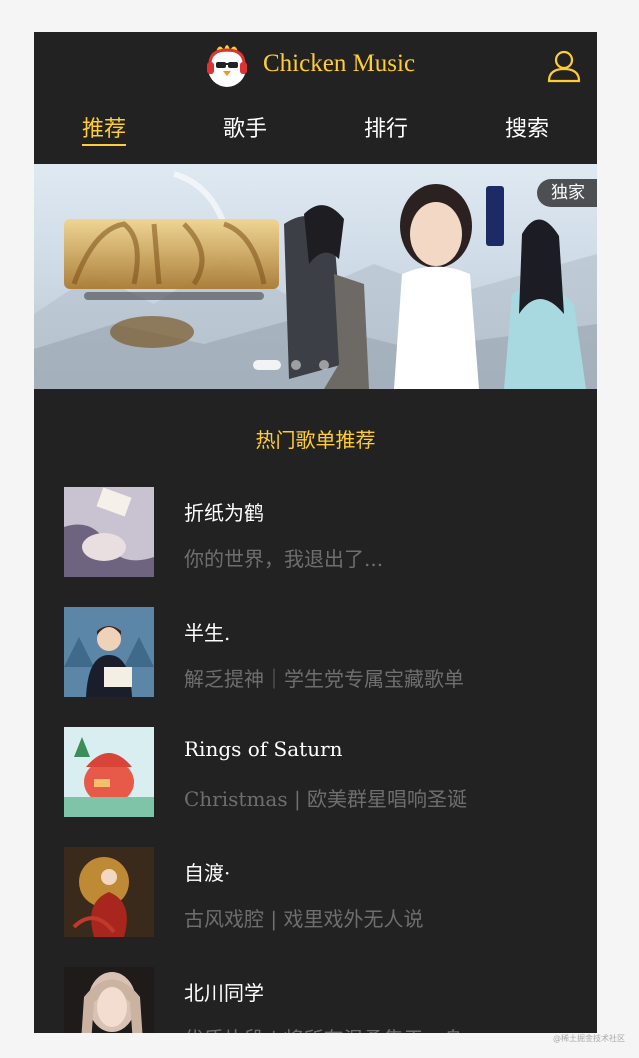 Image resolution: width=639 pixels, height=1058 pixels. Describe the element at coordinates (207, 633) in the screenshot. I see `playlist-name: 半生.` at that location.